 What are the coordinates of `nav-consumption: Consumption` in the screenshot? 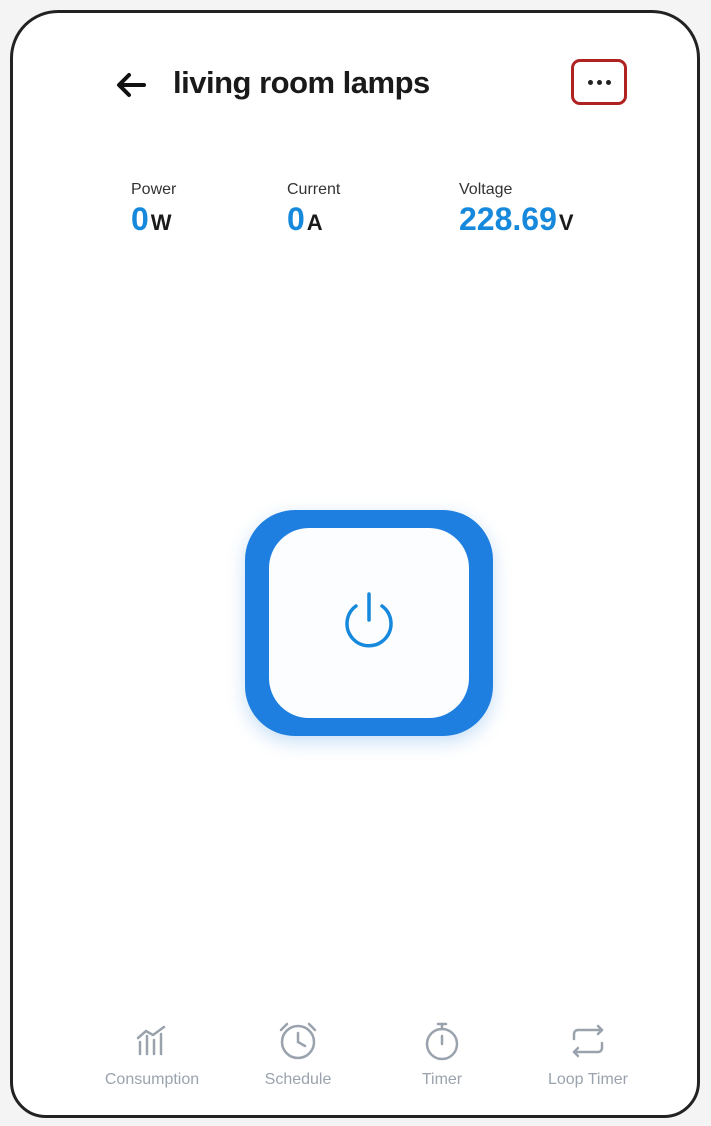 It's located at (152, 1055).